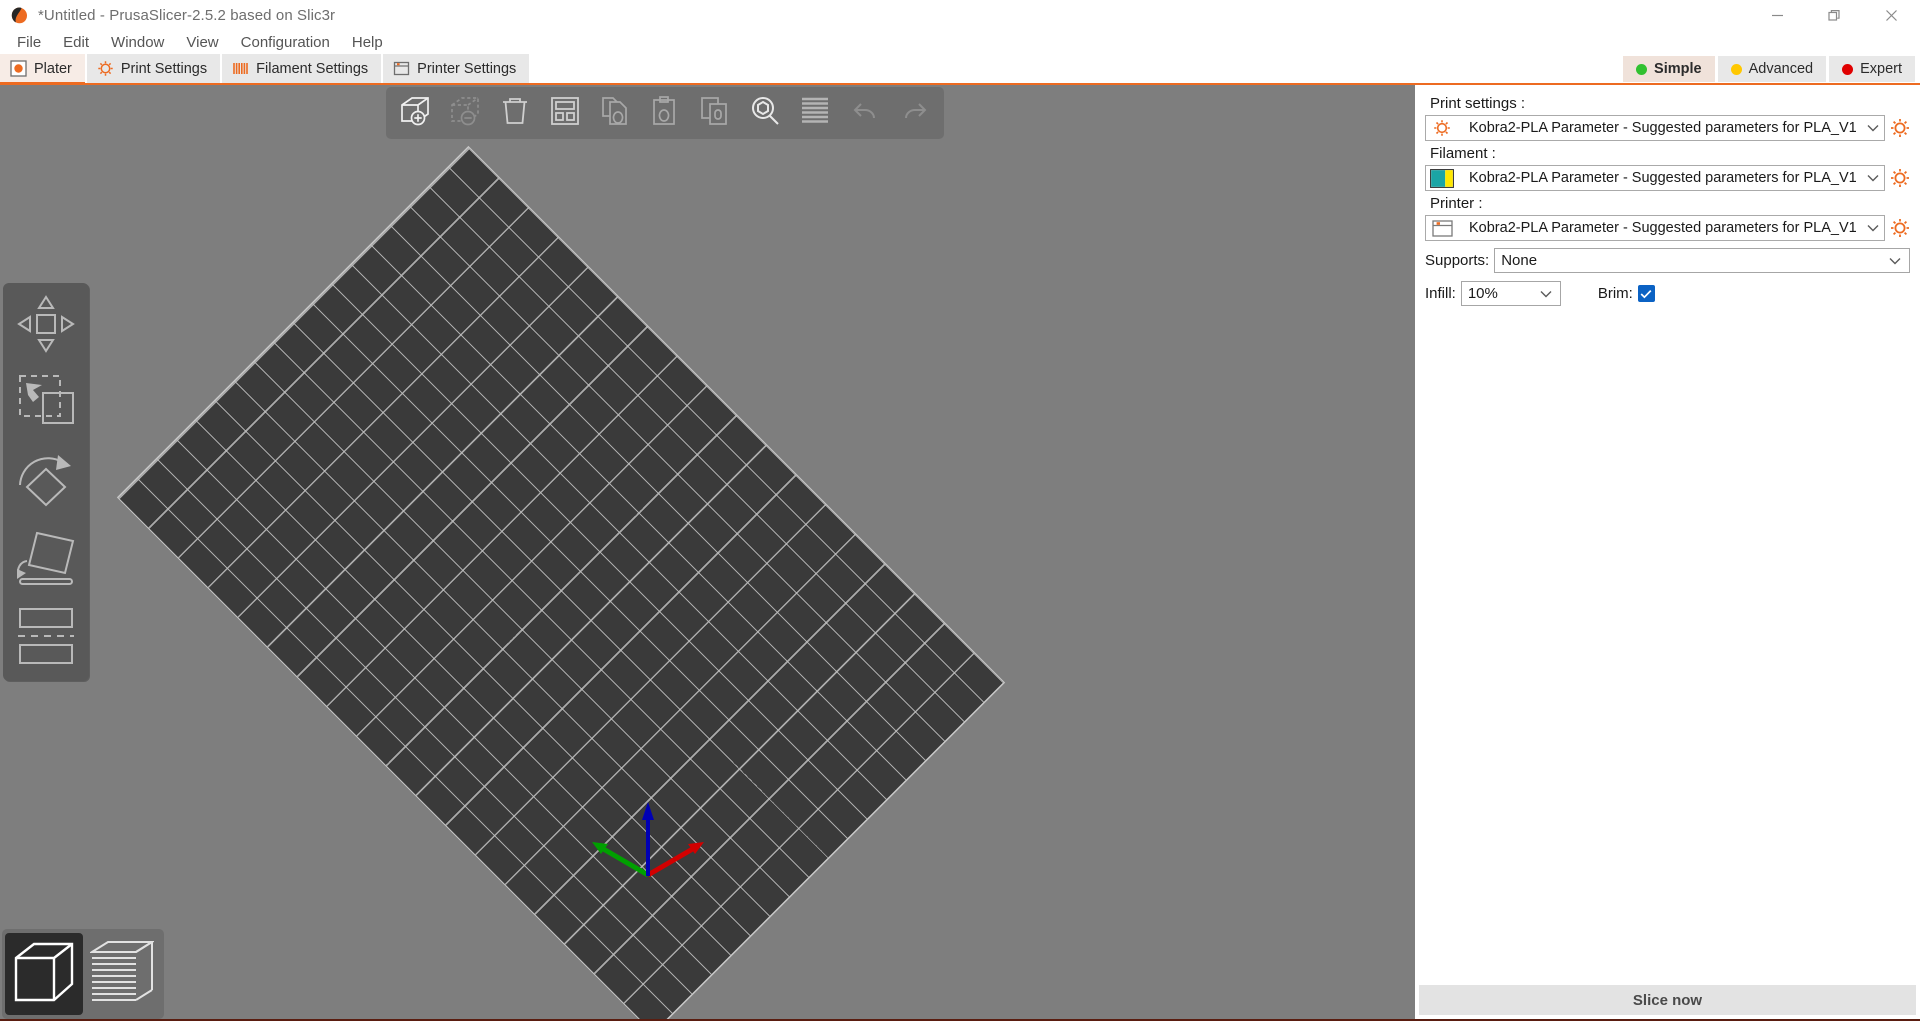  Describe the element at coordinates (202, 42) in the screenshot. I see `menu-item-view: View` at that location.